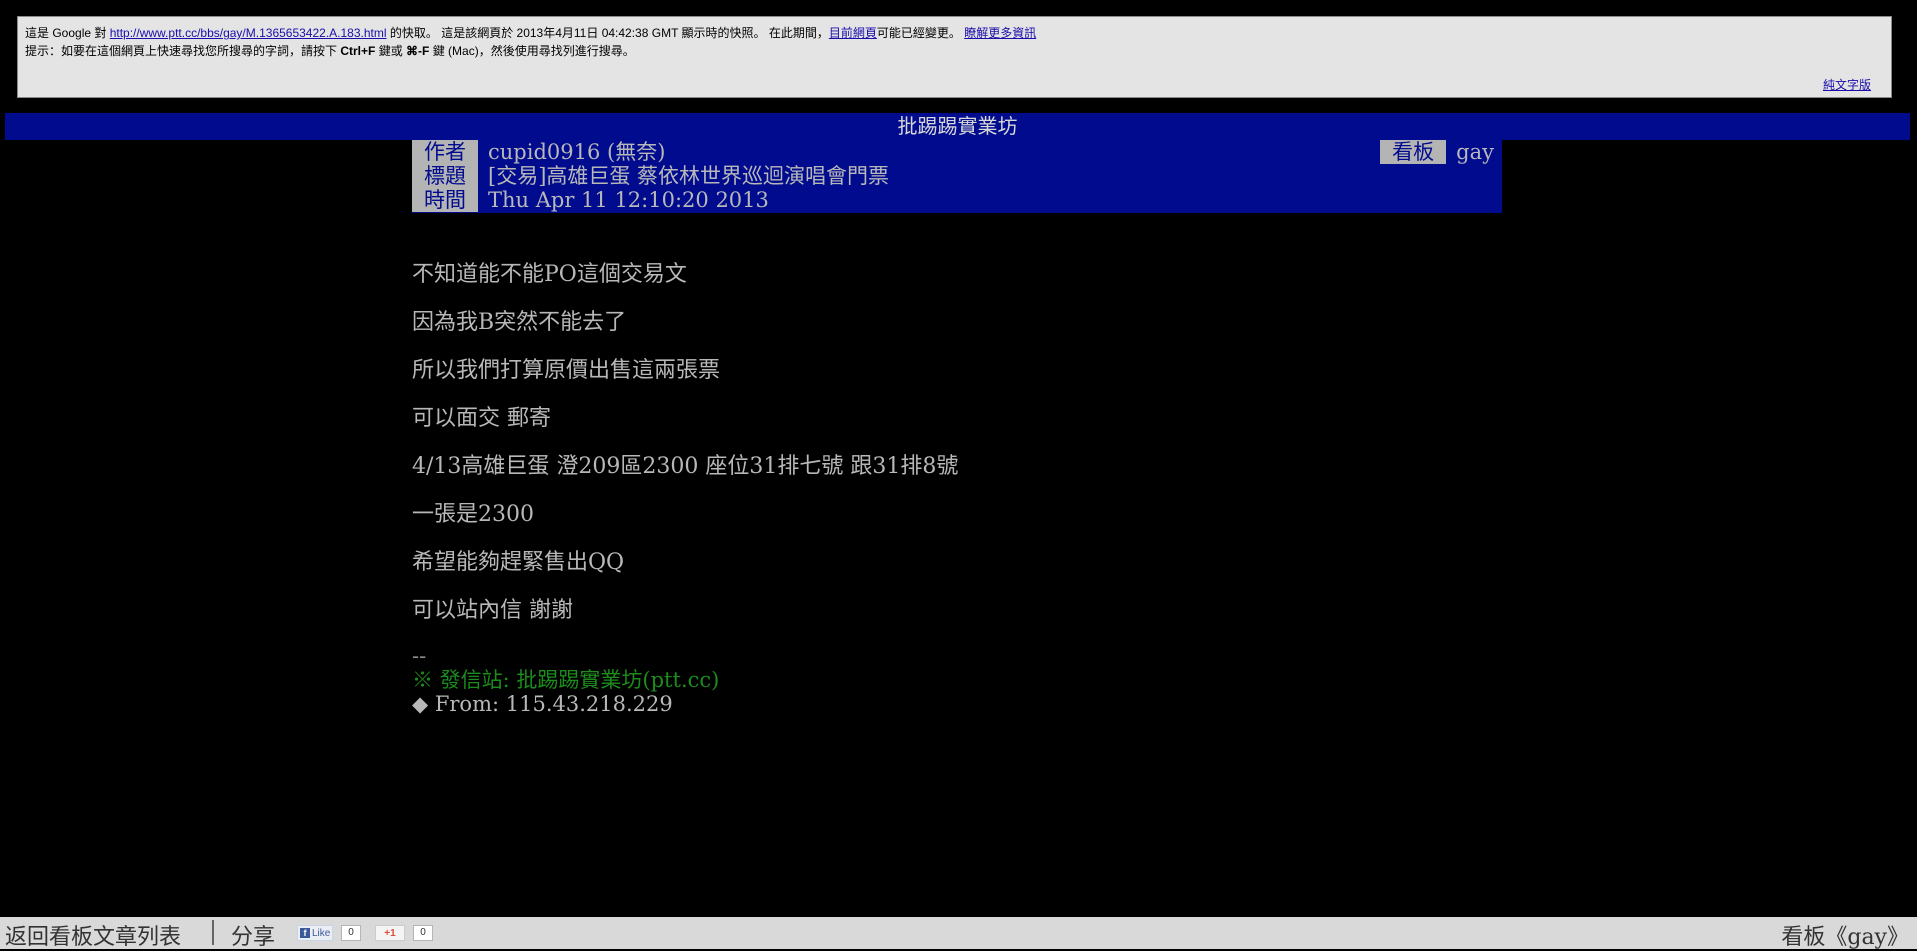  Describe the element at coordinates (532, 51) in the screenshot. I see `tip-suffix-text: 鍵 (Mac)，然後使用尋找列進行搜尋。` at that location.